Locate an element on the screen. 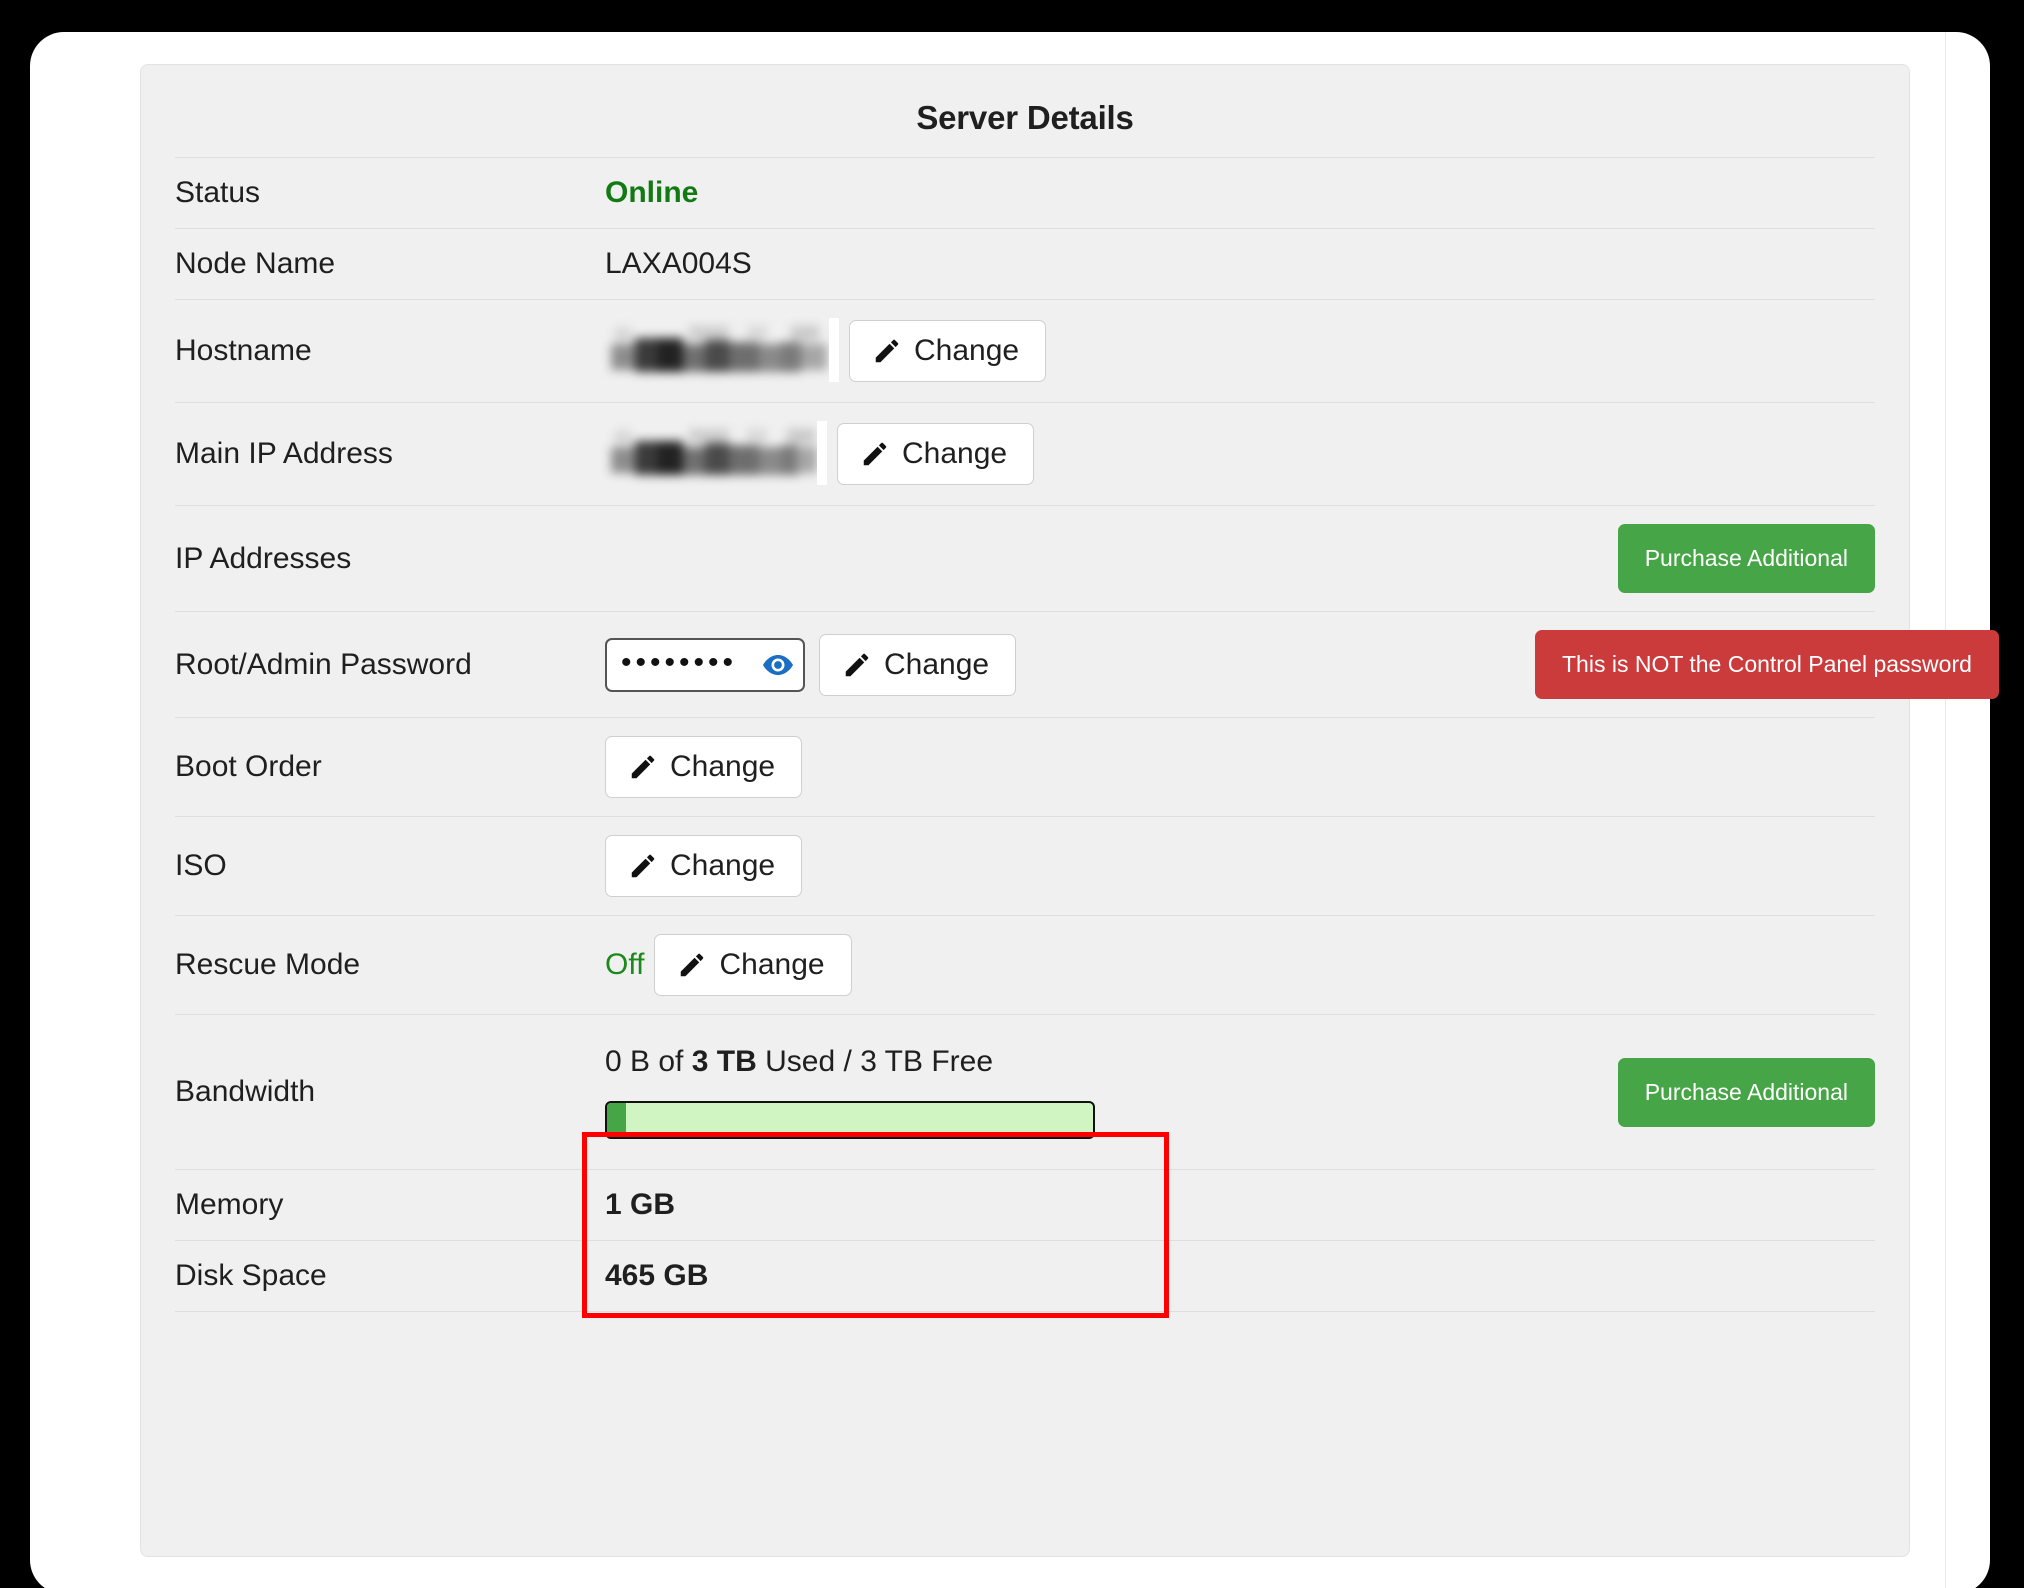 This screenshot has width=2024, height=1588. table-row-node-name: Node Name LAXA004S is located at coordinates (1025, 264).